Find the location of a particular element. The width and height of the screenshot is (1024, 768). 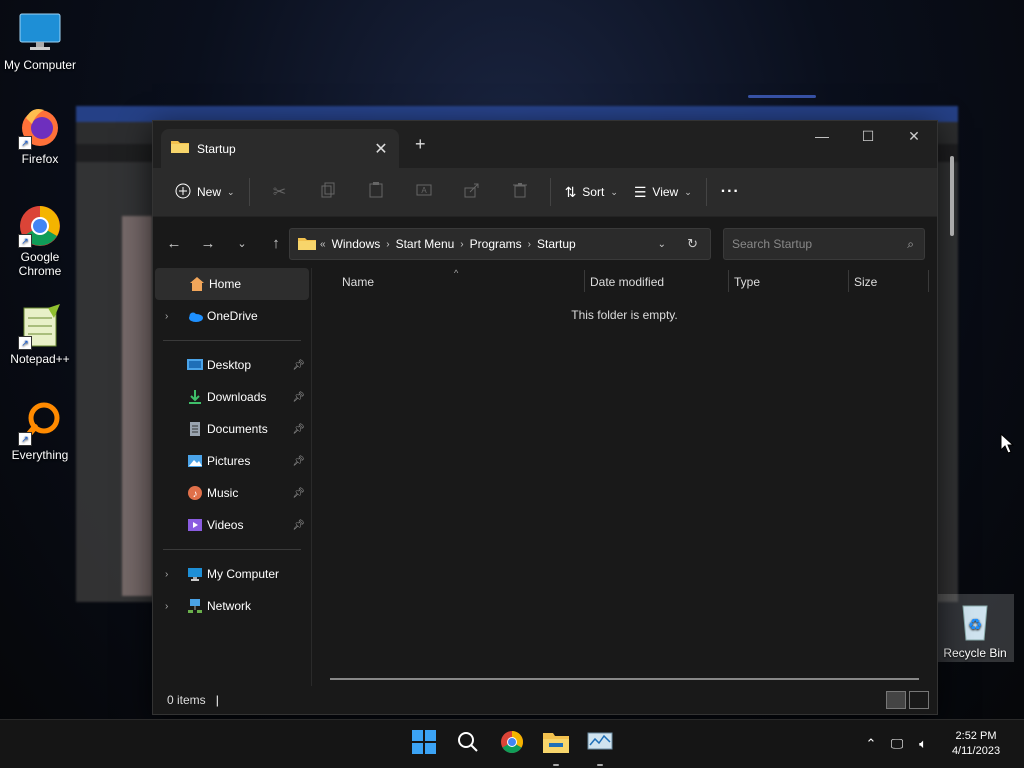

recent-locations-button: ⌄ is located at coordinates (242, 243).